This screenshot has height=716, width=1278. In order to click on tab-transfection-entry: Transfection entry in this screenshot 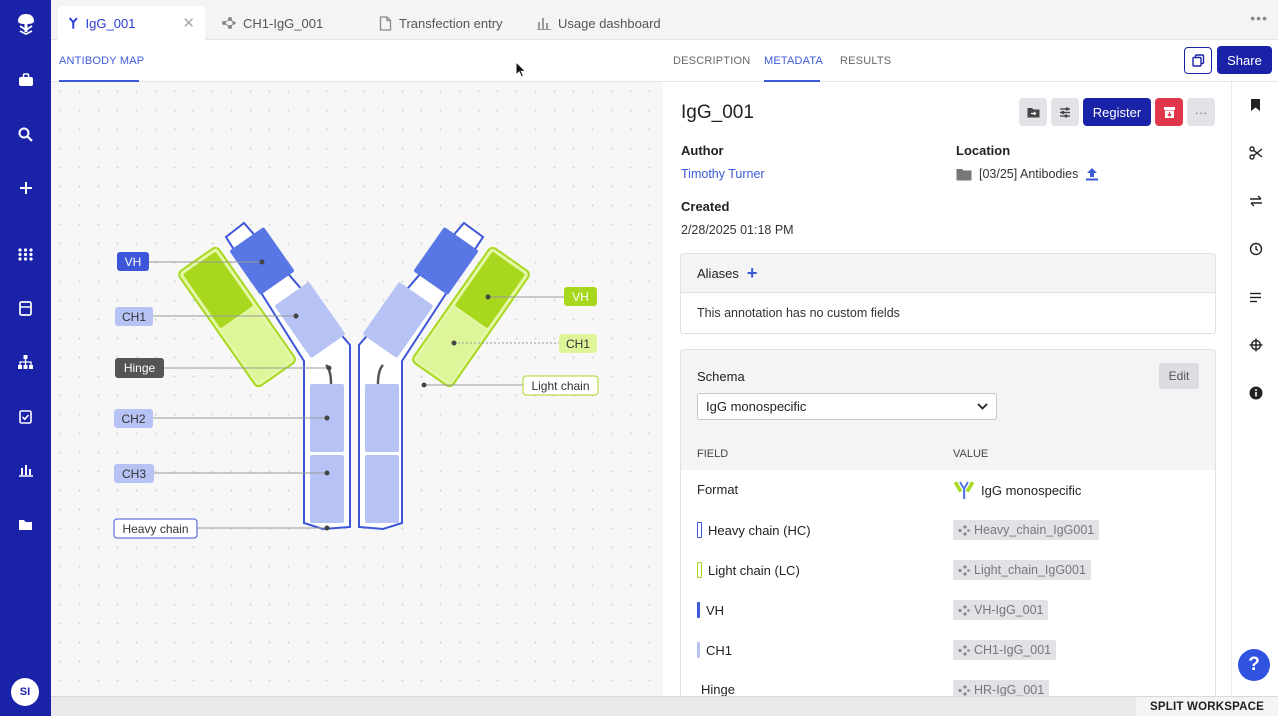, I will do `click(441, 23)`.